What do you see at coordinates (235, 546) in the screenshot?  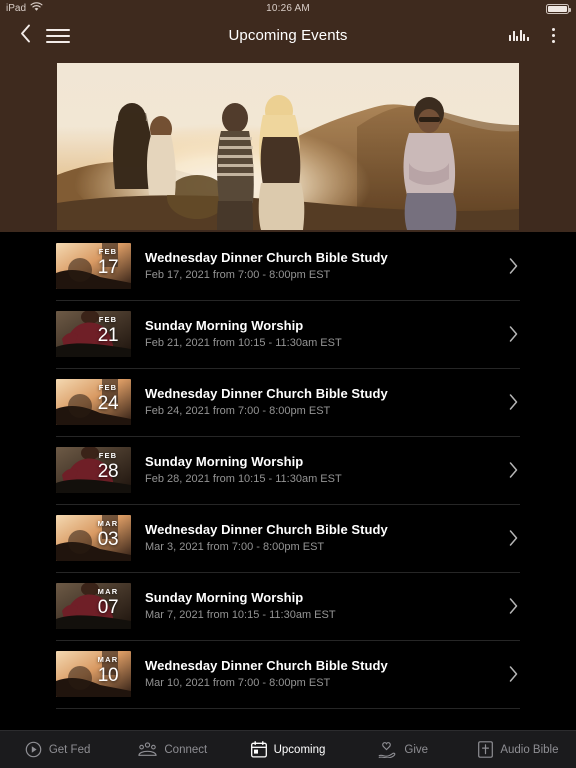 I see `event-subtitle: Mar 3, 2021 from 7:00 - 8:00pm EST` at bounding box center [235, 546].